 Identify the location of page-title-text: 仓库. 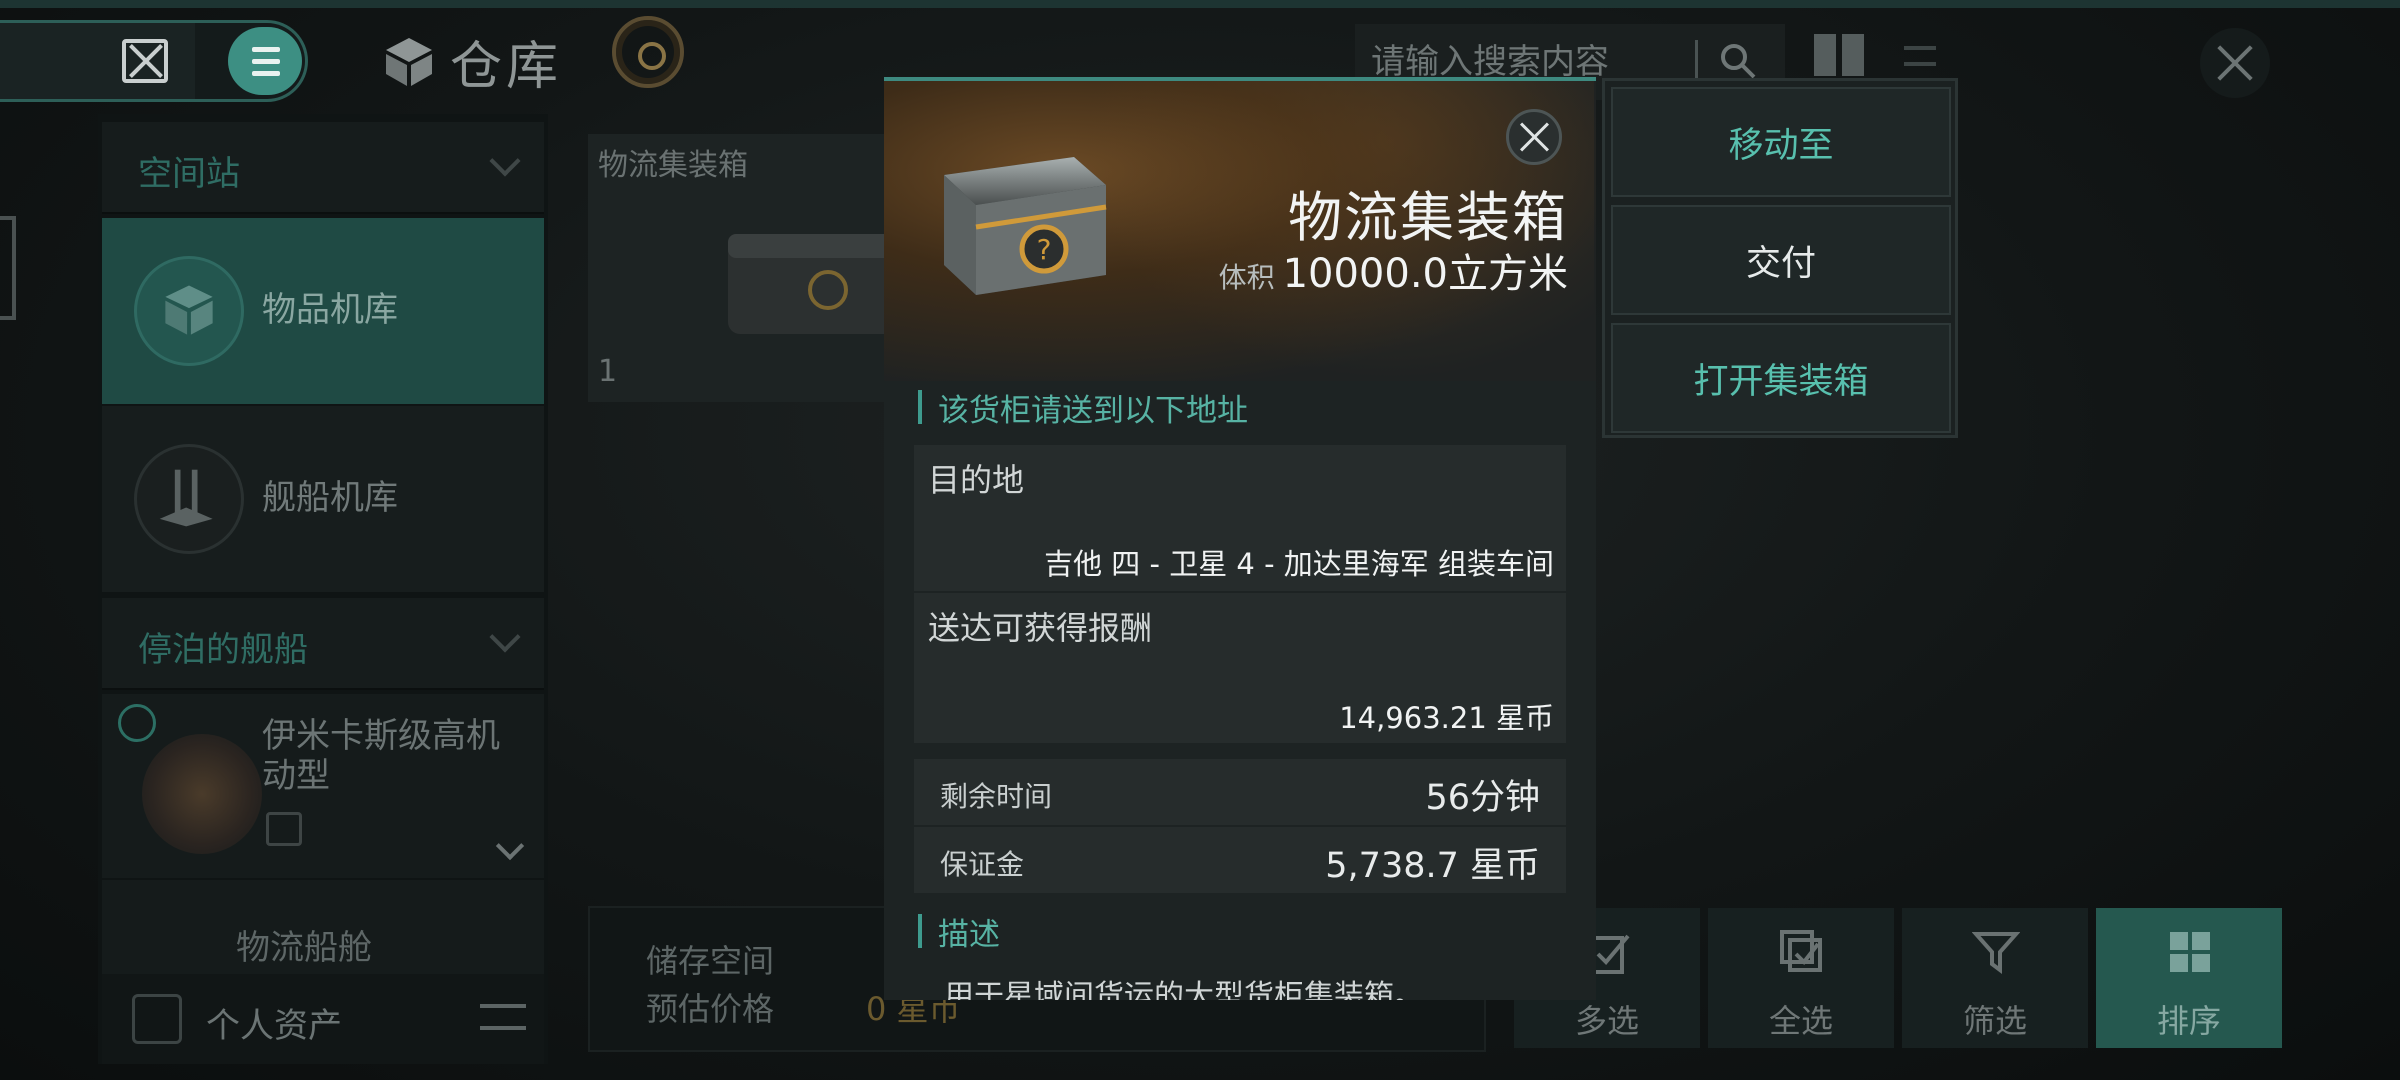
(506, 66).